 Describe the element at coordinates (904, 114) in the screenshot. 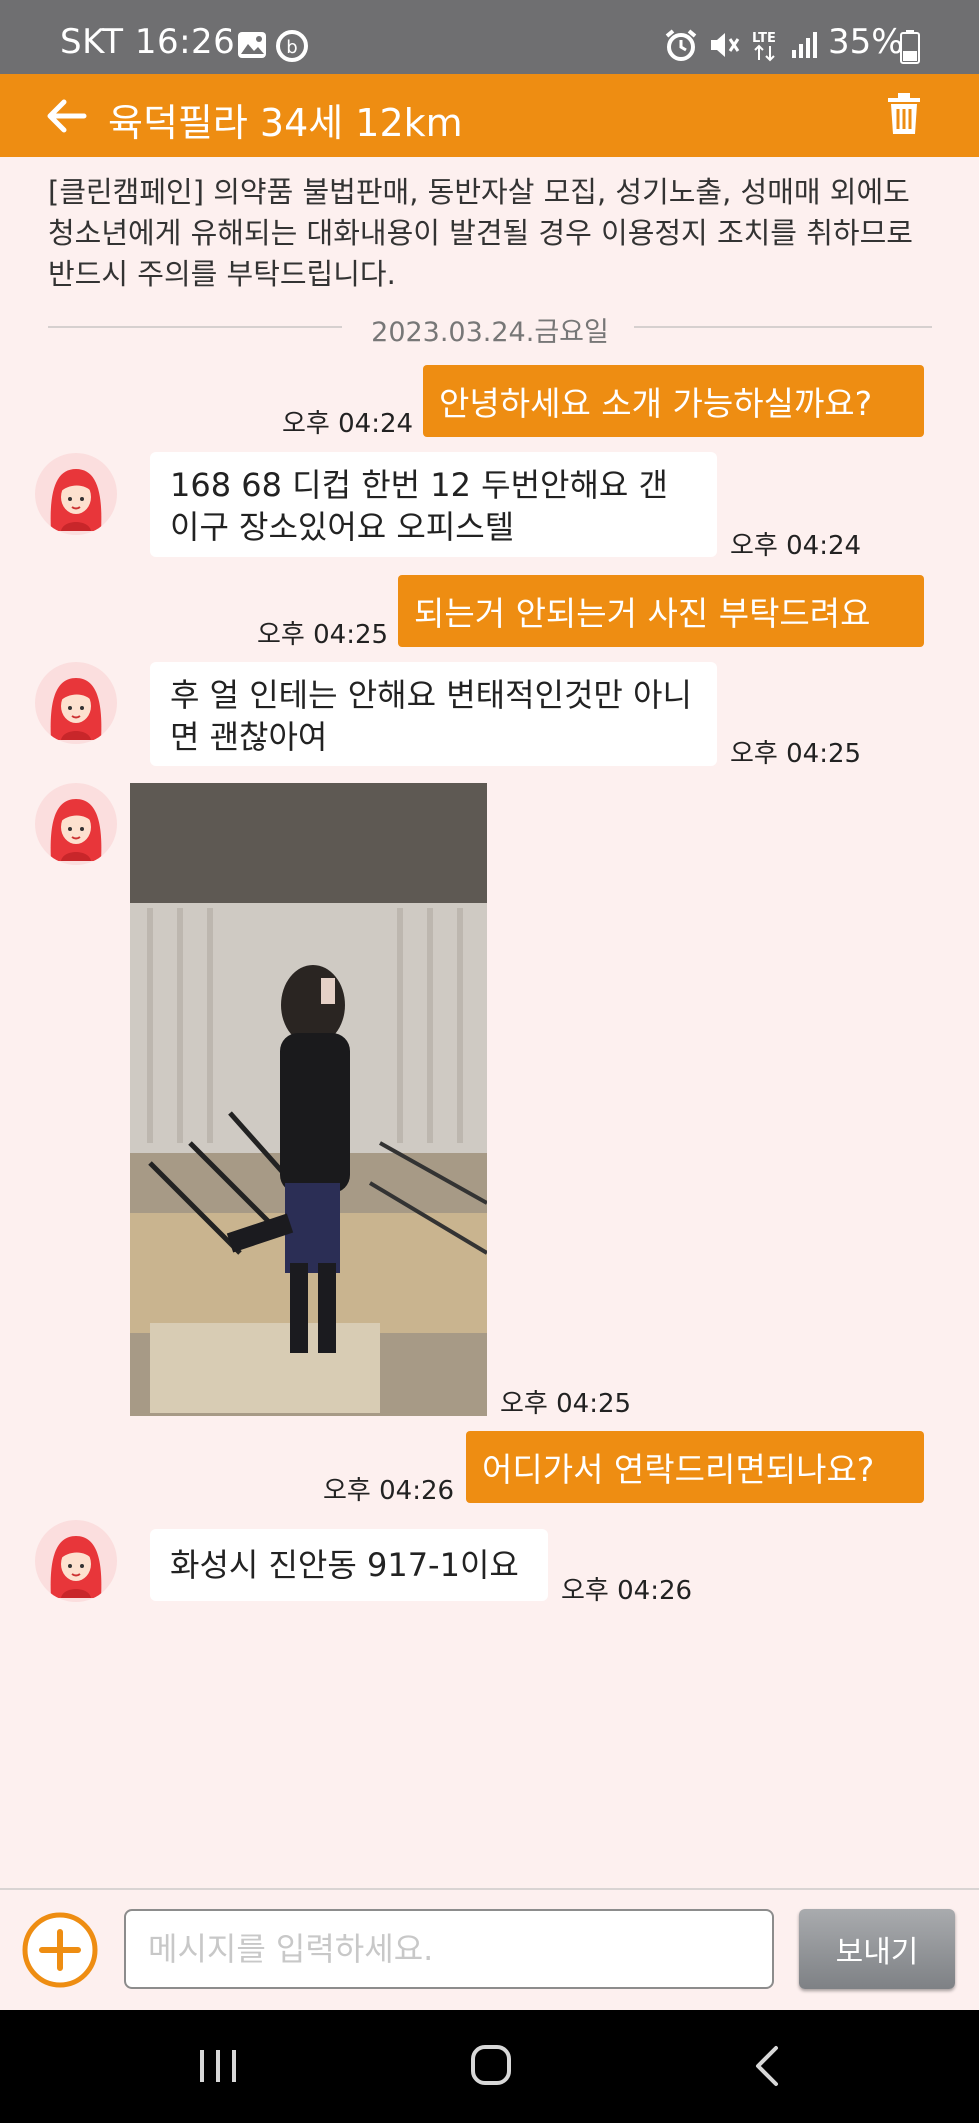

I see `trash-icon` at that location.